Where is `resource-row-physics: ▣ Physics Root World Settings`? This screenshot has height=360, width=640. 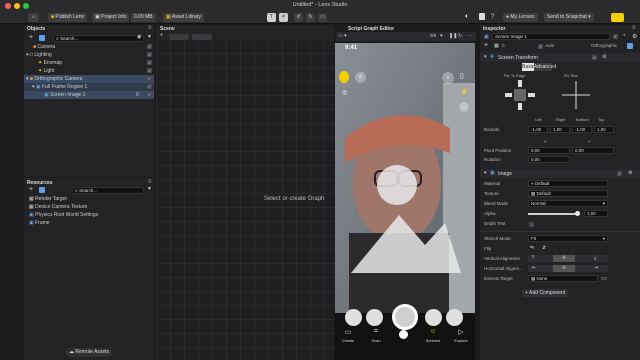
resource-row-physics: ▣ Physics Root World Settings is located at coordinates (63, 215).